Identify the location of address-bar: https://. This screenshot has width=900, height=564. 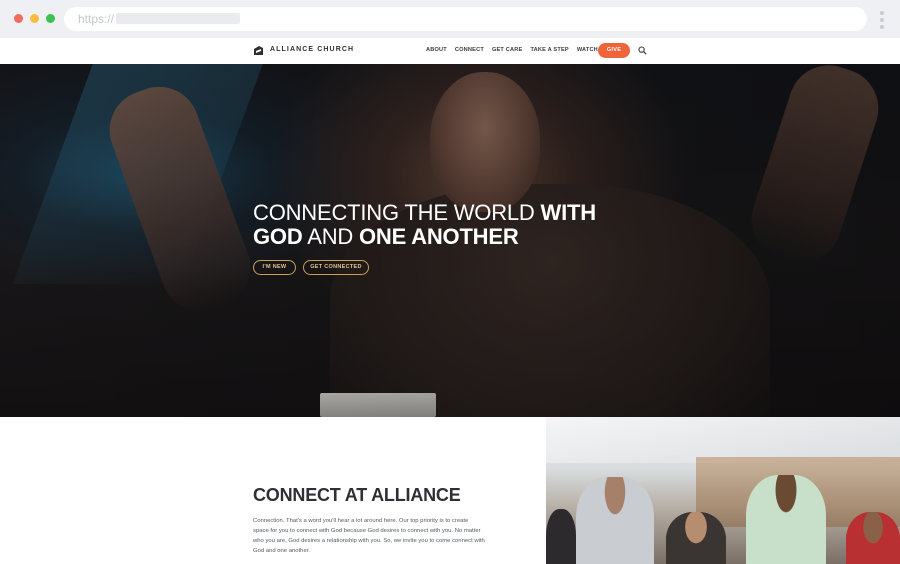
(465, 19).